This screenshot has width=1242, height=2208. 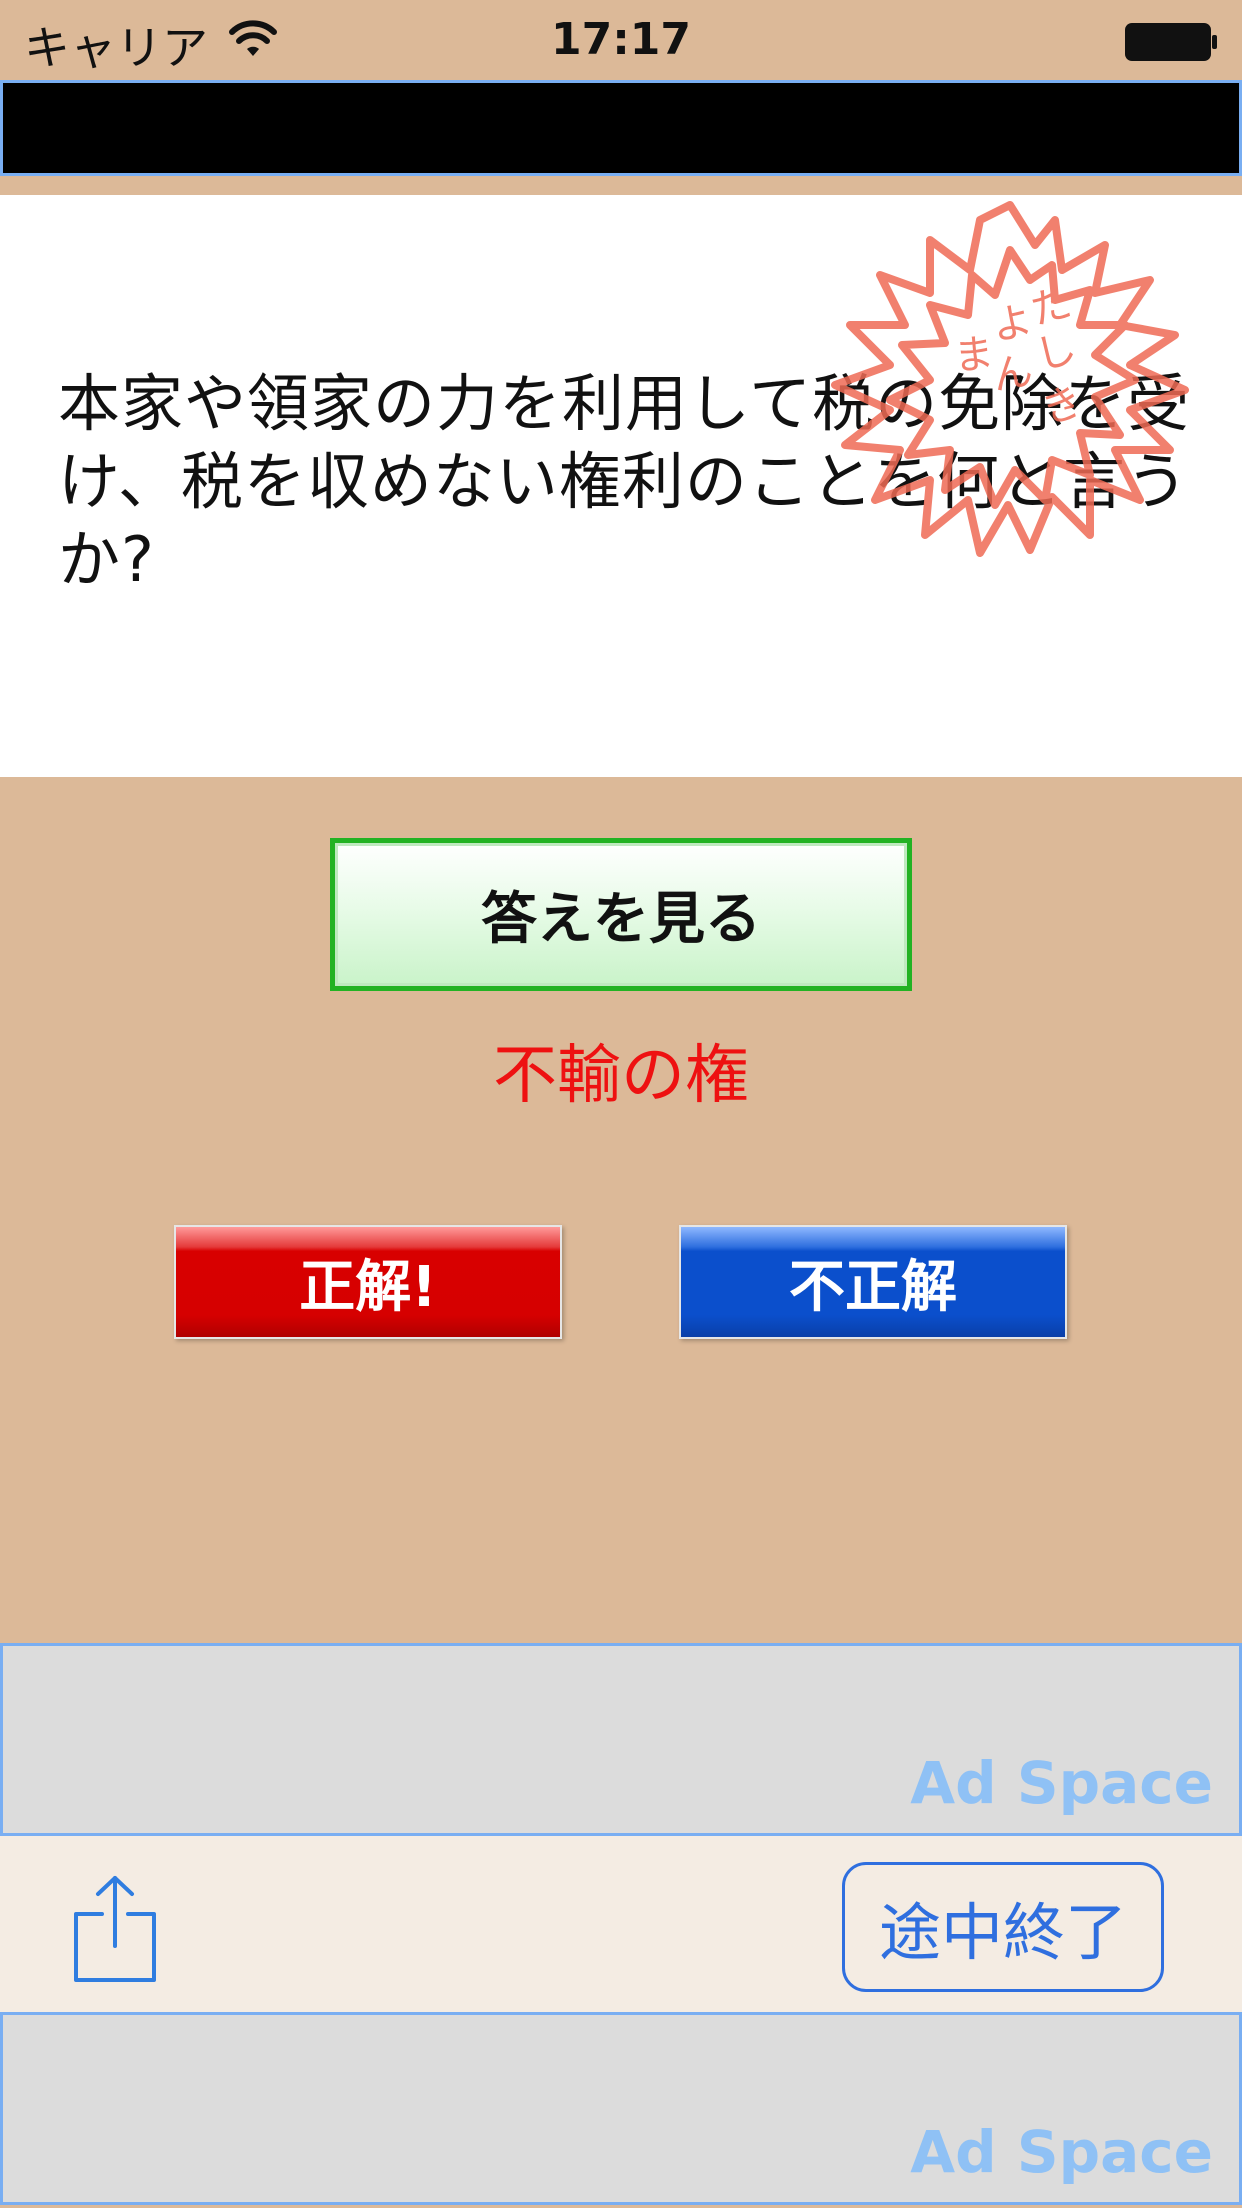 I want to click on status-time: 17:17, so click(x=621, y=39).